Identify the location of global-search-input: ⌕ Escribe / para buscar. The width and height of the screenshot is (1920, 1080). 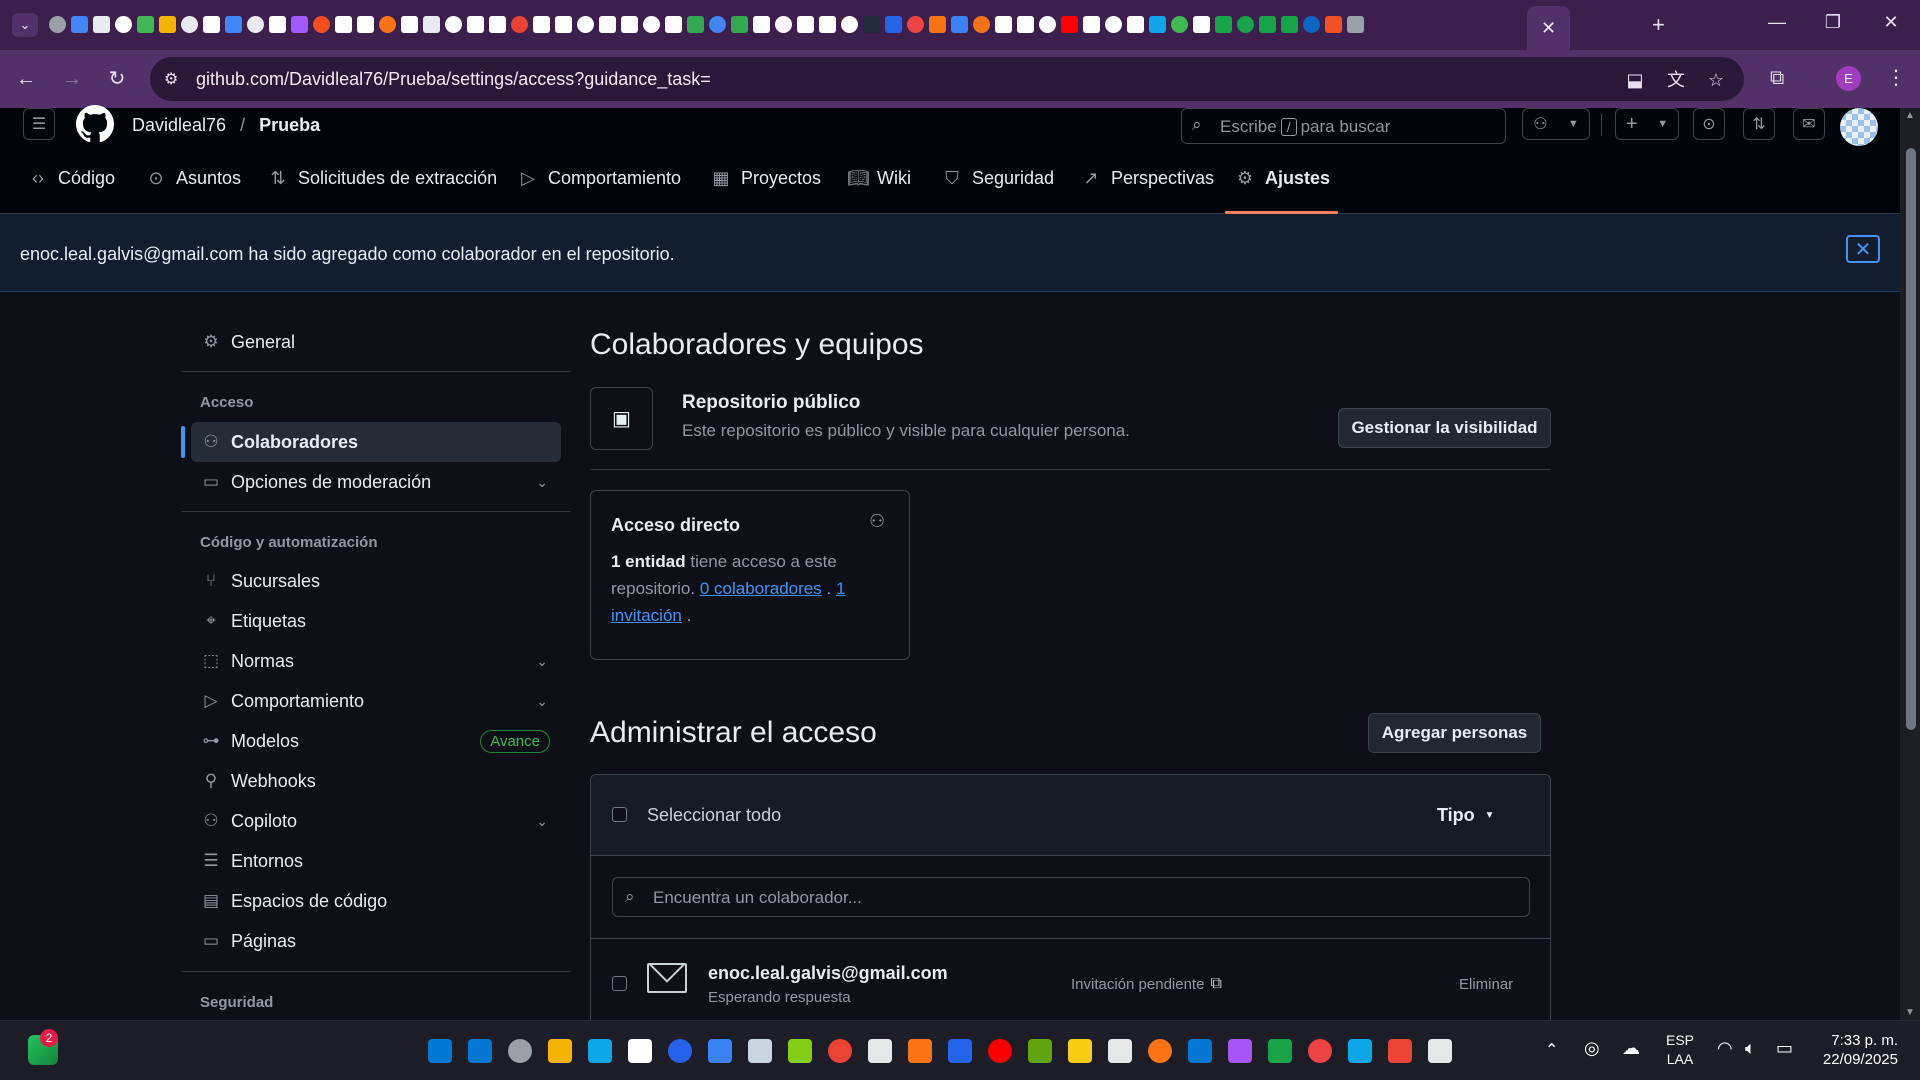
(1343, 126).